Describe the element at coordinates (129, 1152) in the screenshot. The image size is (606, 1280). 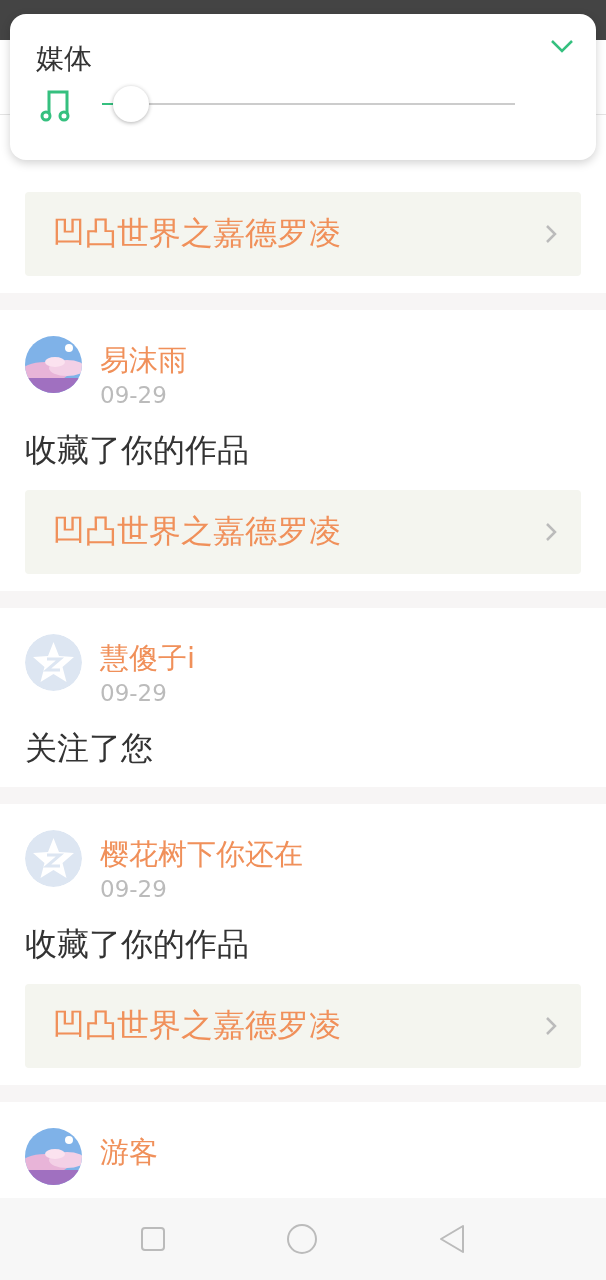
I see `user-name: 游客` at that location.